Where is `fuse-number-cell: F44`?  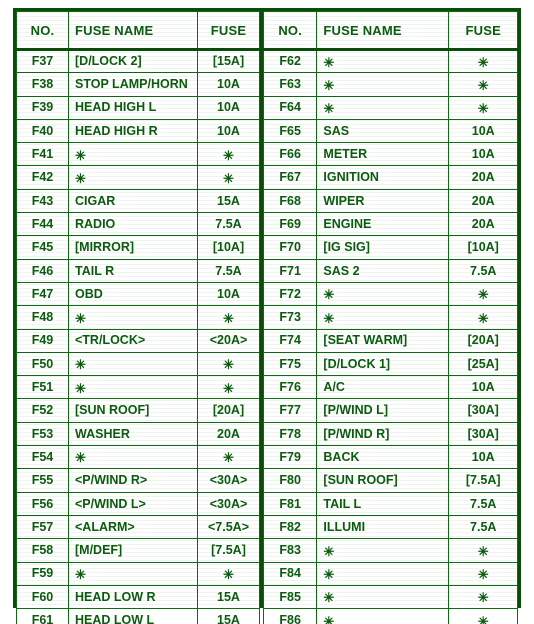
fuse-number-cell: F44 is located at coordinates (42, 224).